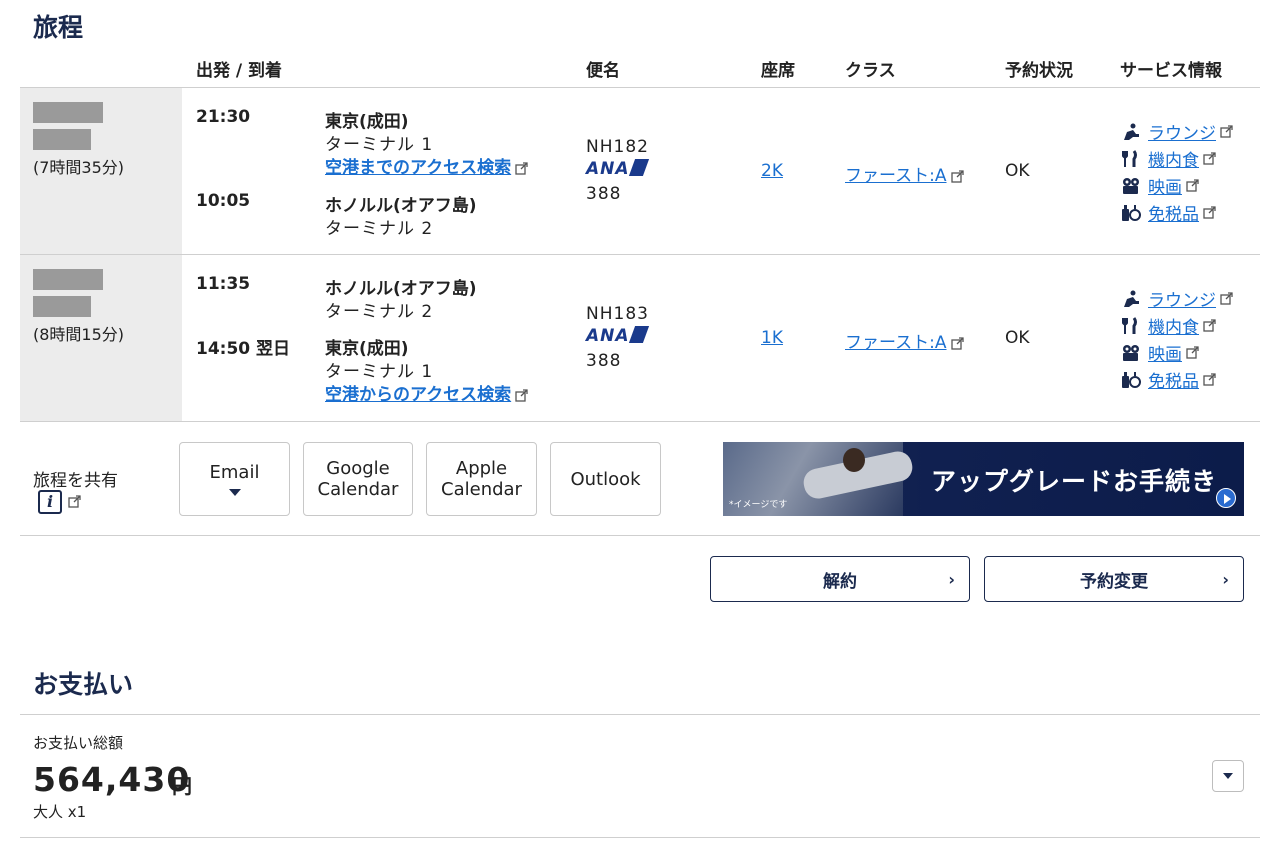  I want to click on payment-currency: 円, so click(182, 786).